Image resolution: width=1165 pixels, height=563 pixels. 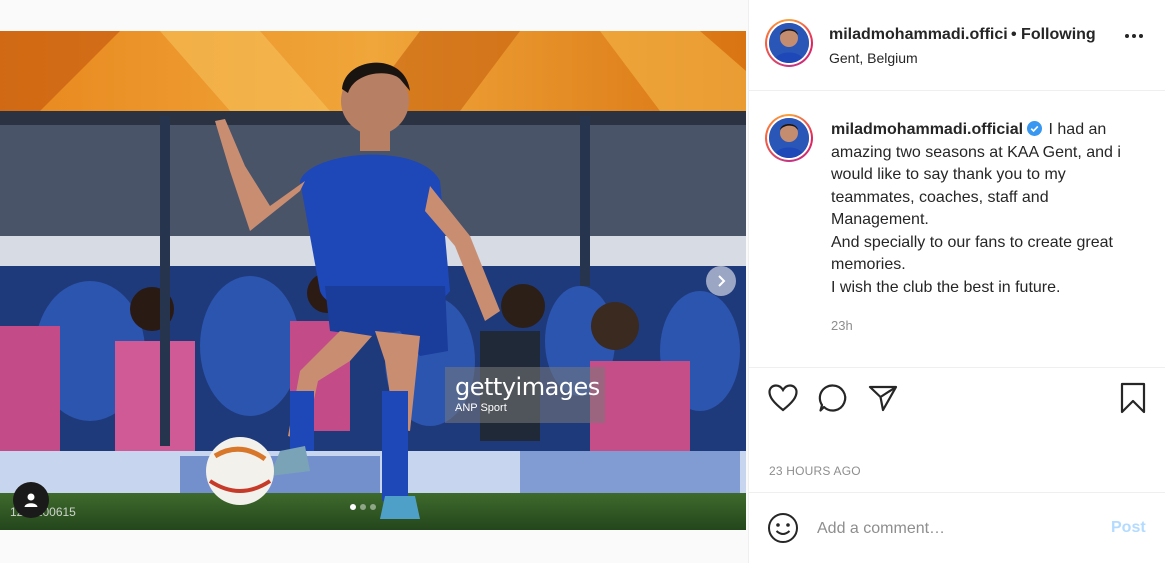 I want to click on user-tag-icon, so click(x=31, y=500).